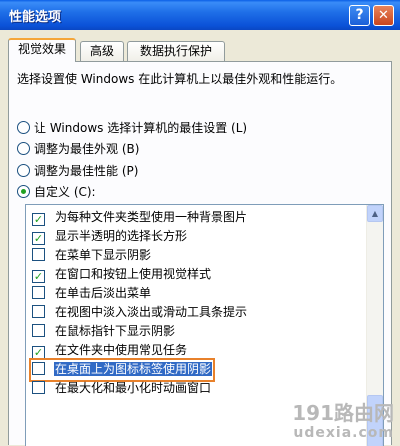 This screenshot has height=446, width=400. What do you see at coordinates (87, 149) in the screenshot?
I see `radio-label: 调整为最佳外观 (B)` at bounding box center [87, 149].